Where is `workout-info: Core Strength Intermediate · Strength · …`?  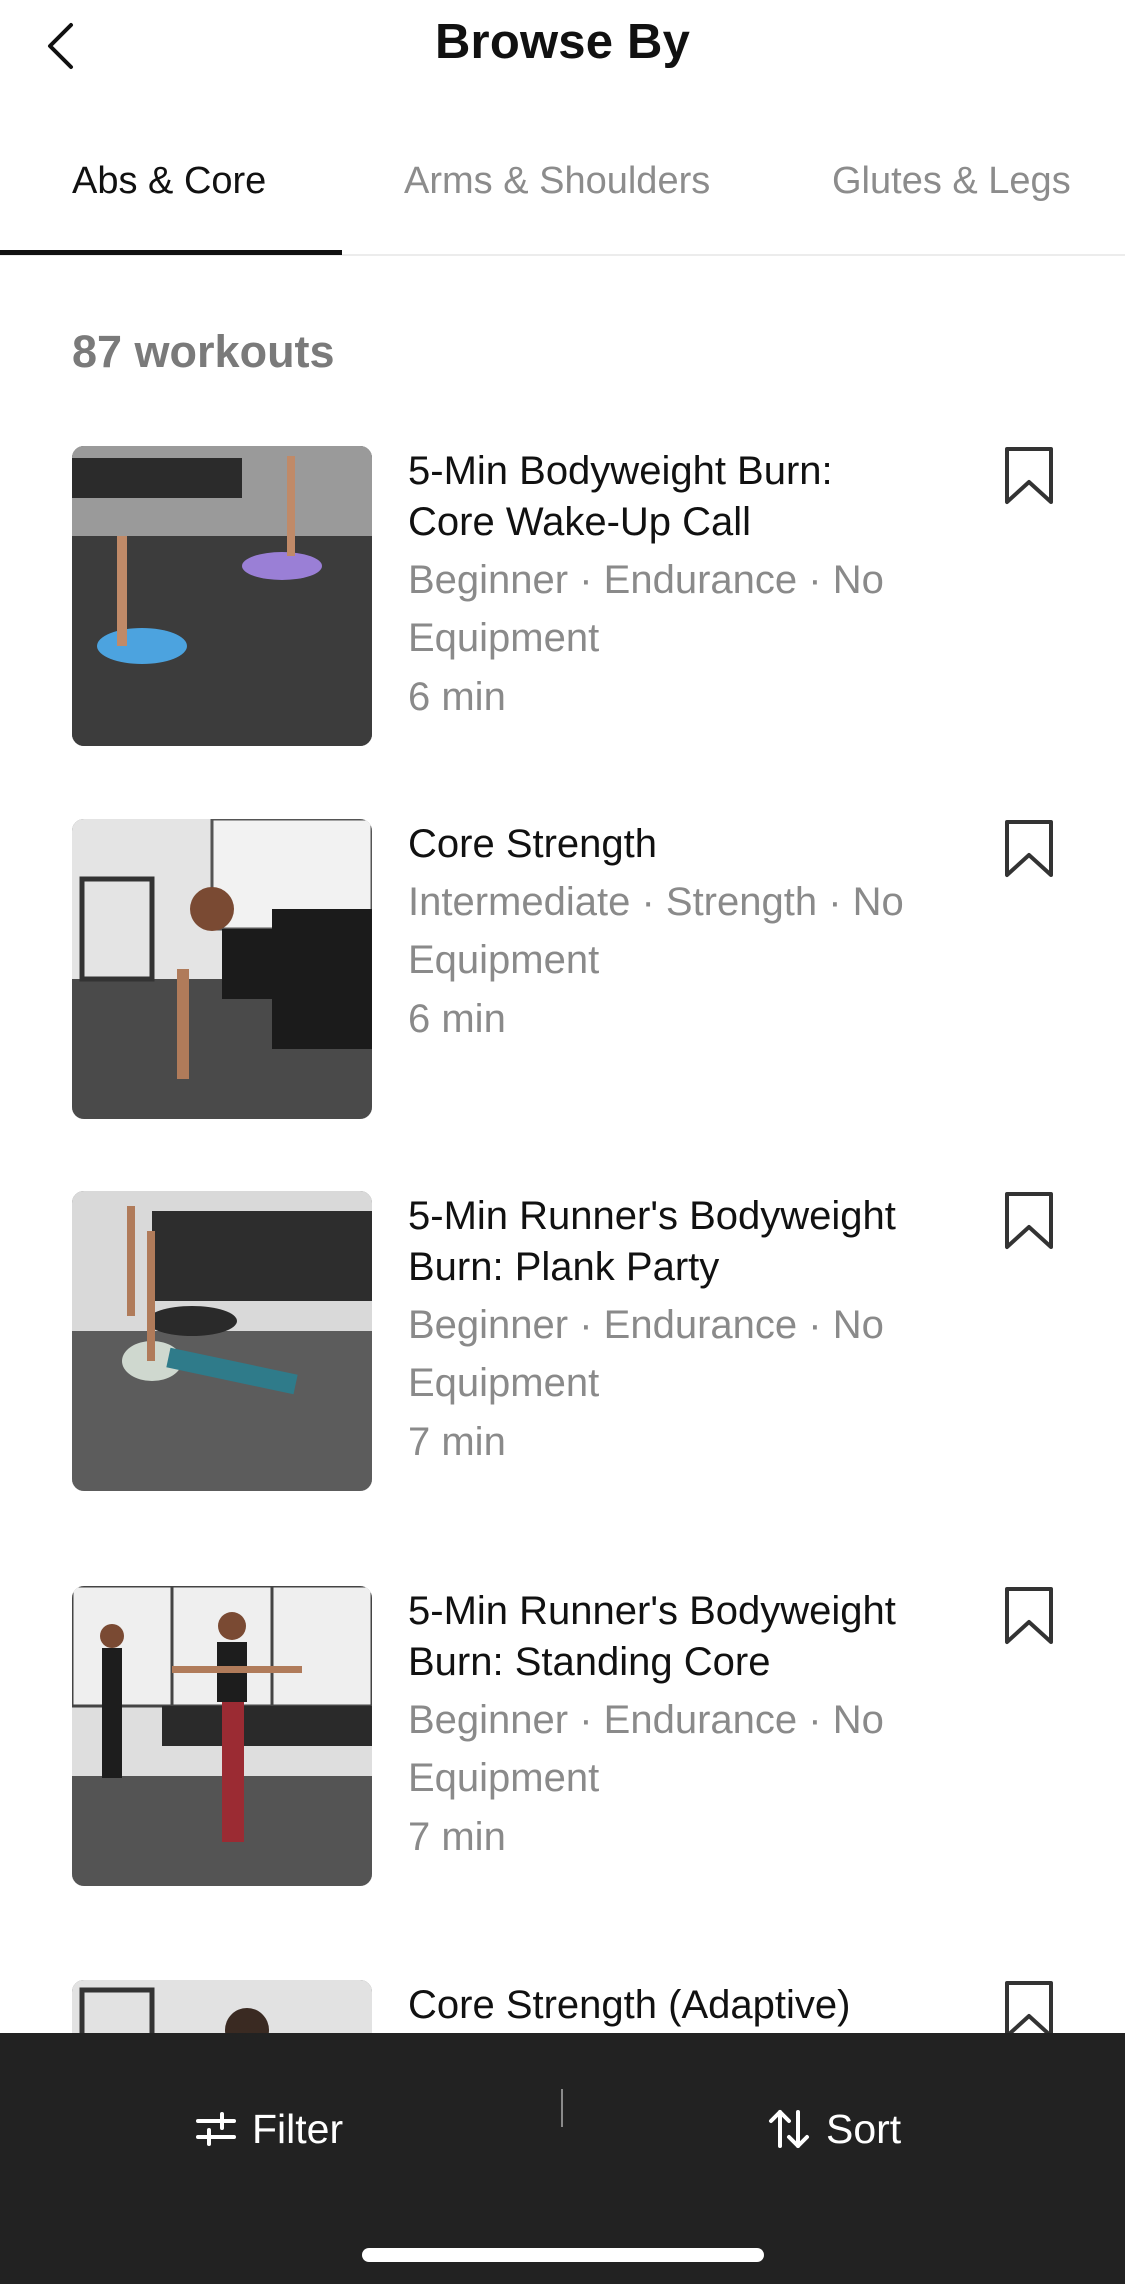
workout-info: Core Strength Intermediate · Strength · … is located at coordinates (668, 934).